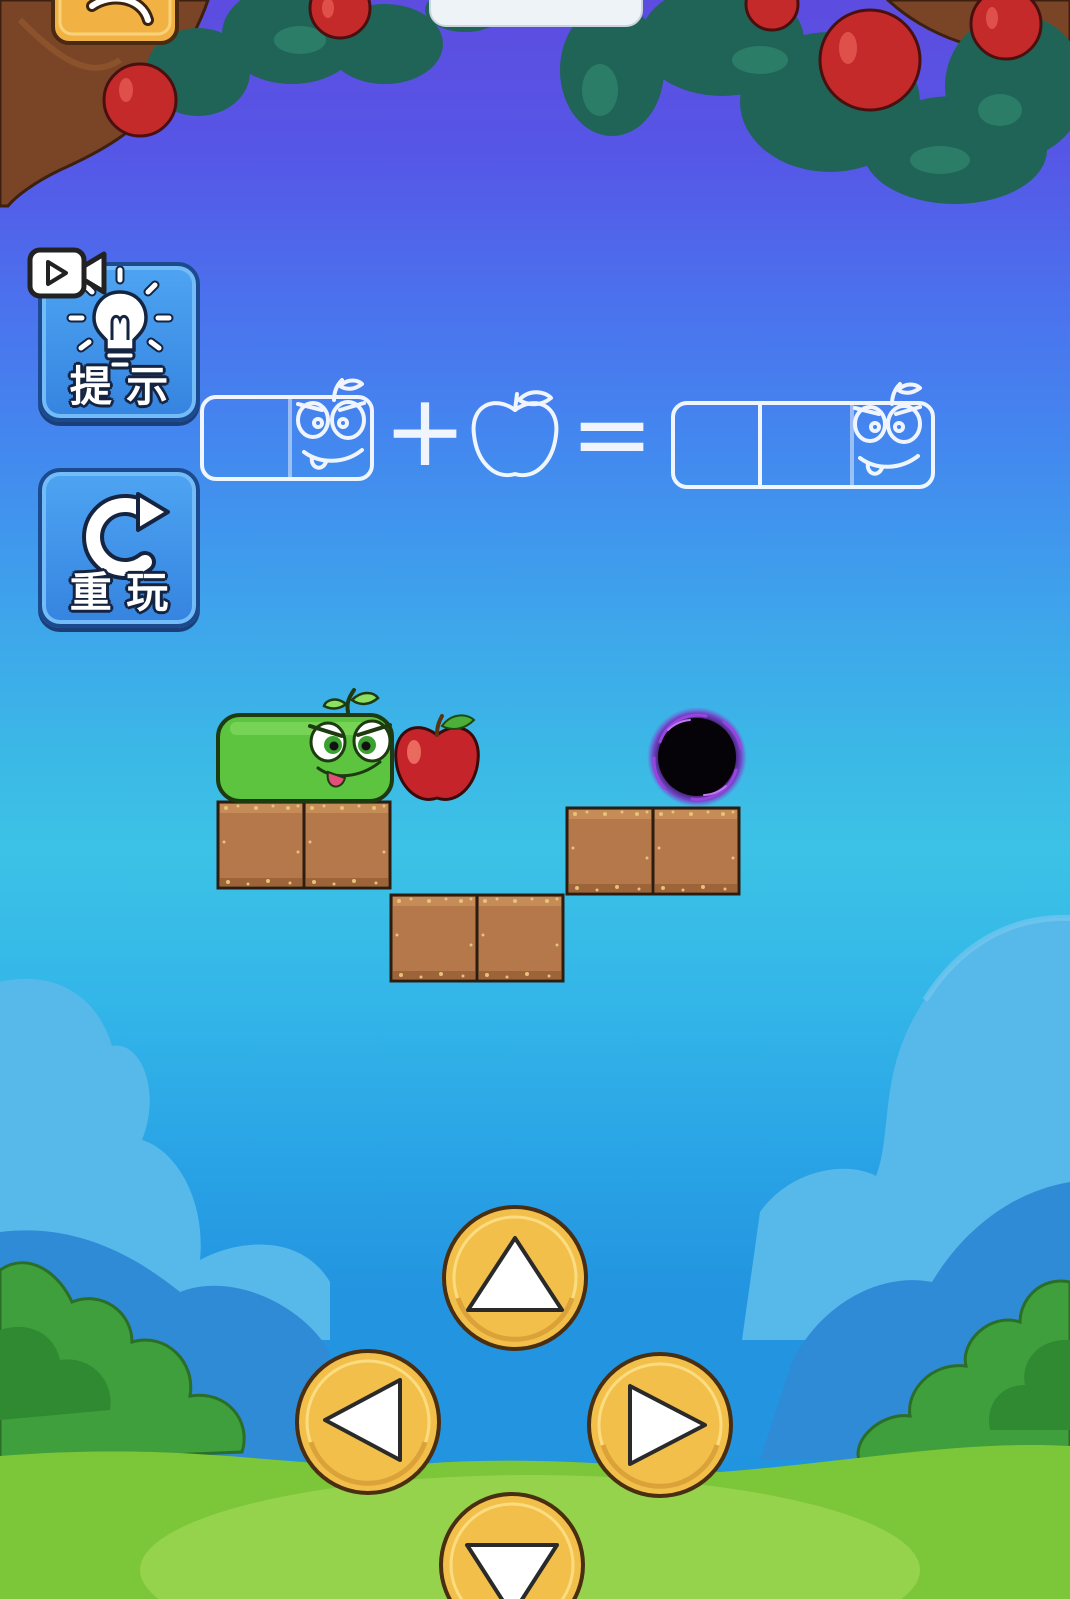  What do you see at coordinates (119, 548) in the screenshot?
I see `replay-button: 重 玩` at bounding box center [119, 548].